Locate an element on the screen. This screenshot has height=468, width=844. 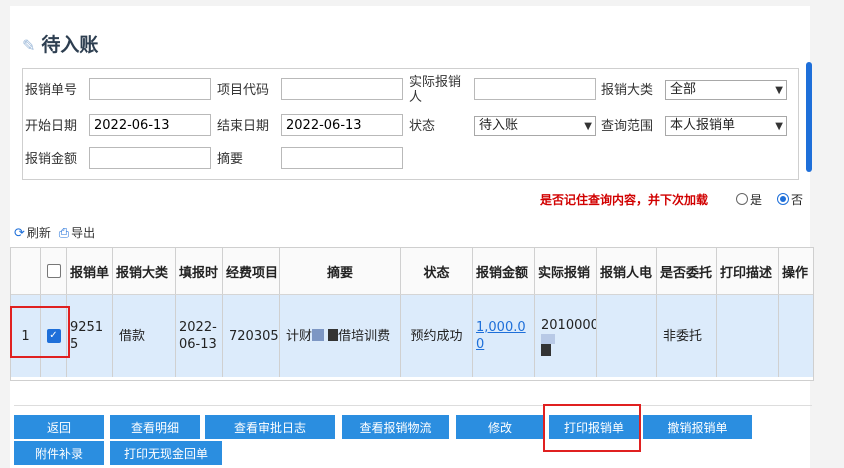
radio-circle is located at coordinates (742, 199).